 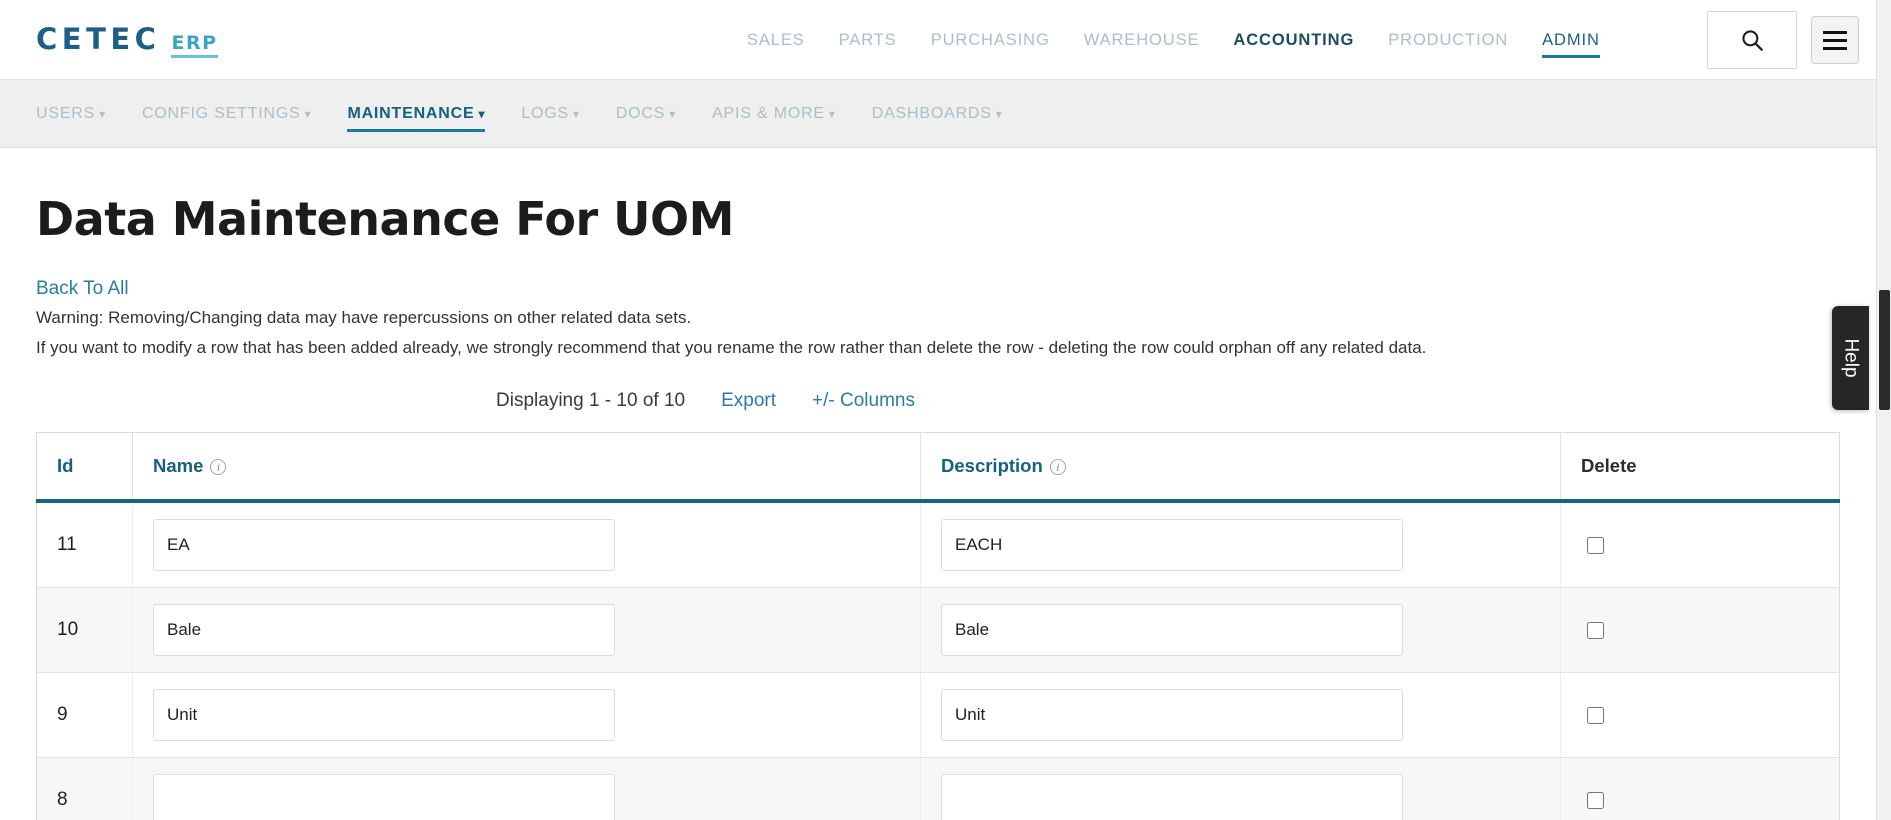 What do you see at coordinates (931, 113) in the screenshot?
I see `subnav-label: DASHBOARDS` at bounding box center [931, 113].